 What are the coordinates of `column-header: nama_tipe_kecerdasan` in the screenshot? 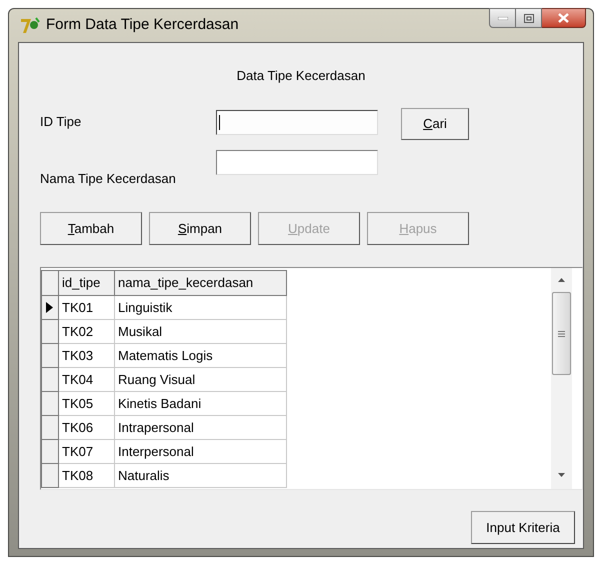 It's located at (200, 283).